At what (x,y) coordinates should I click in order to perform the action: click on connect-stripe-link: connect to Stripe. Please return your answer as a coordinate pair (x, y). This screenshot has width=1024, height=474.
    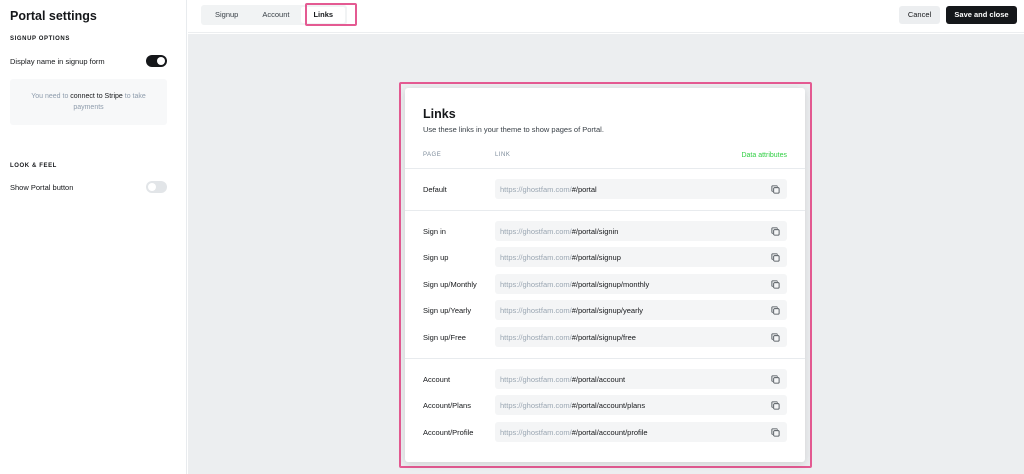
    Looking at the image, I should click on (96, 96).